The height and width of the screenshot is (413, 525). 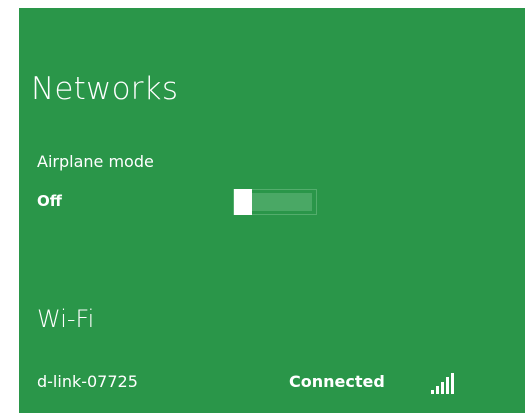 I want to click on toggle-thumb, so click(x=243, y=202).